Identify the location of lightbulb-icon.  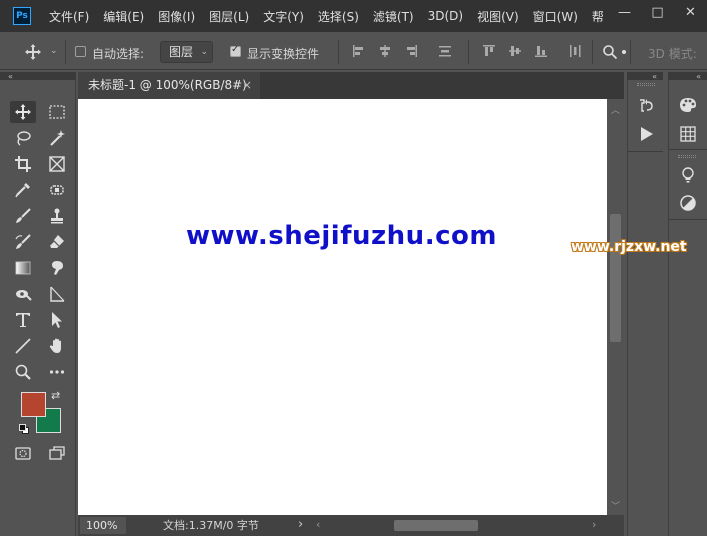
(688, 175).